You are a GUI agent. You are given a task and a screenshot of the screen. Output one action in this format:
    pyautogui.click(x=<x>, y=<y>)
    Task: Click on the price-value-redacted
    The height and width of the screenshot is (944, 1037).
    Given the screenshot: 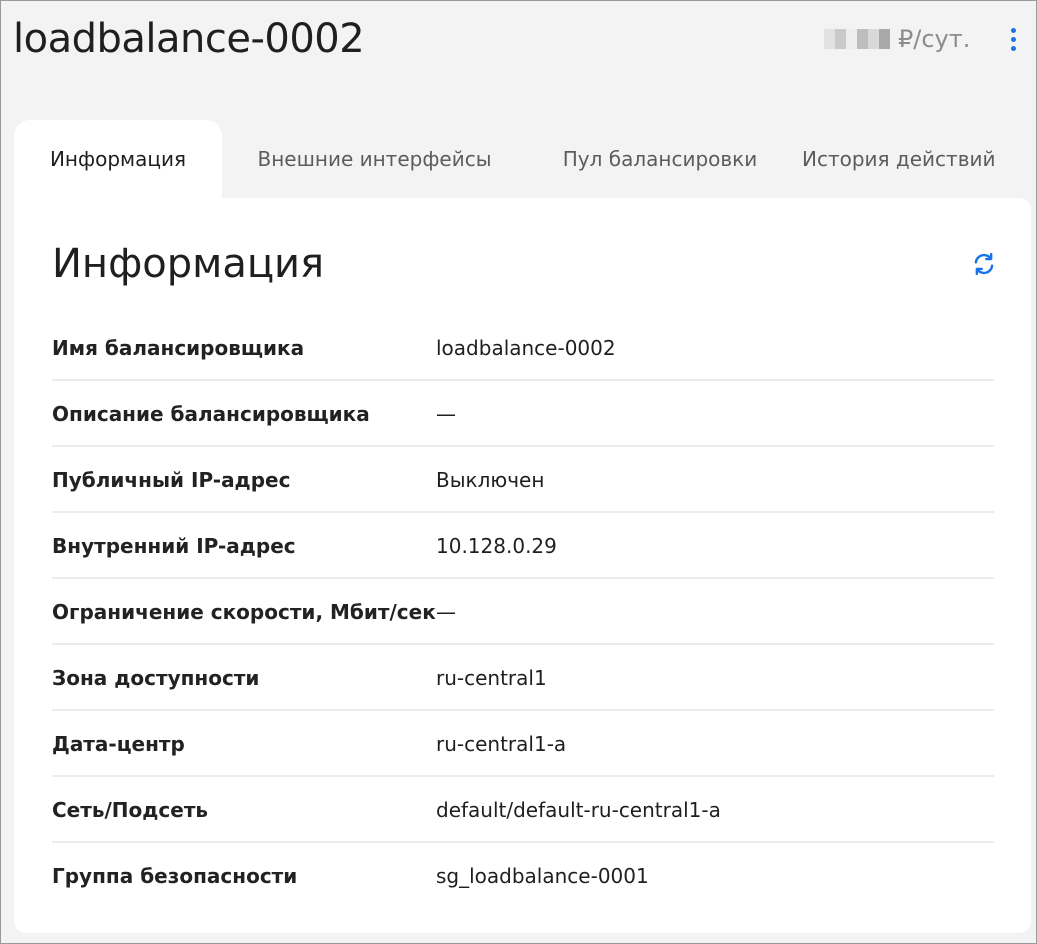 What is the action you would take?
    pyautogui.click(x=857, y=39)
    